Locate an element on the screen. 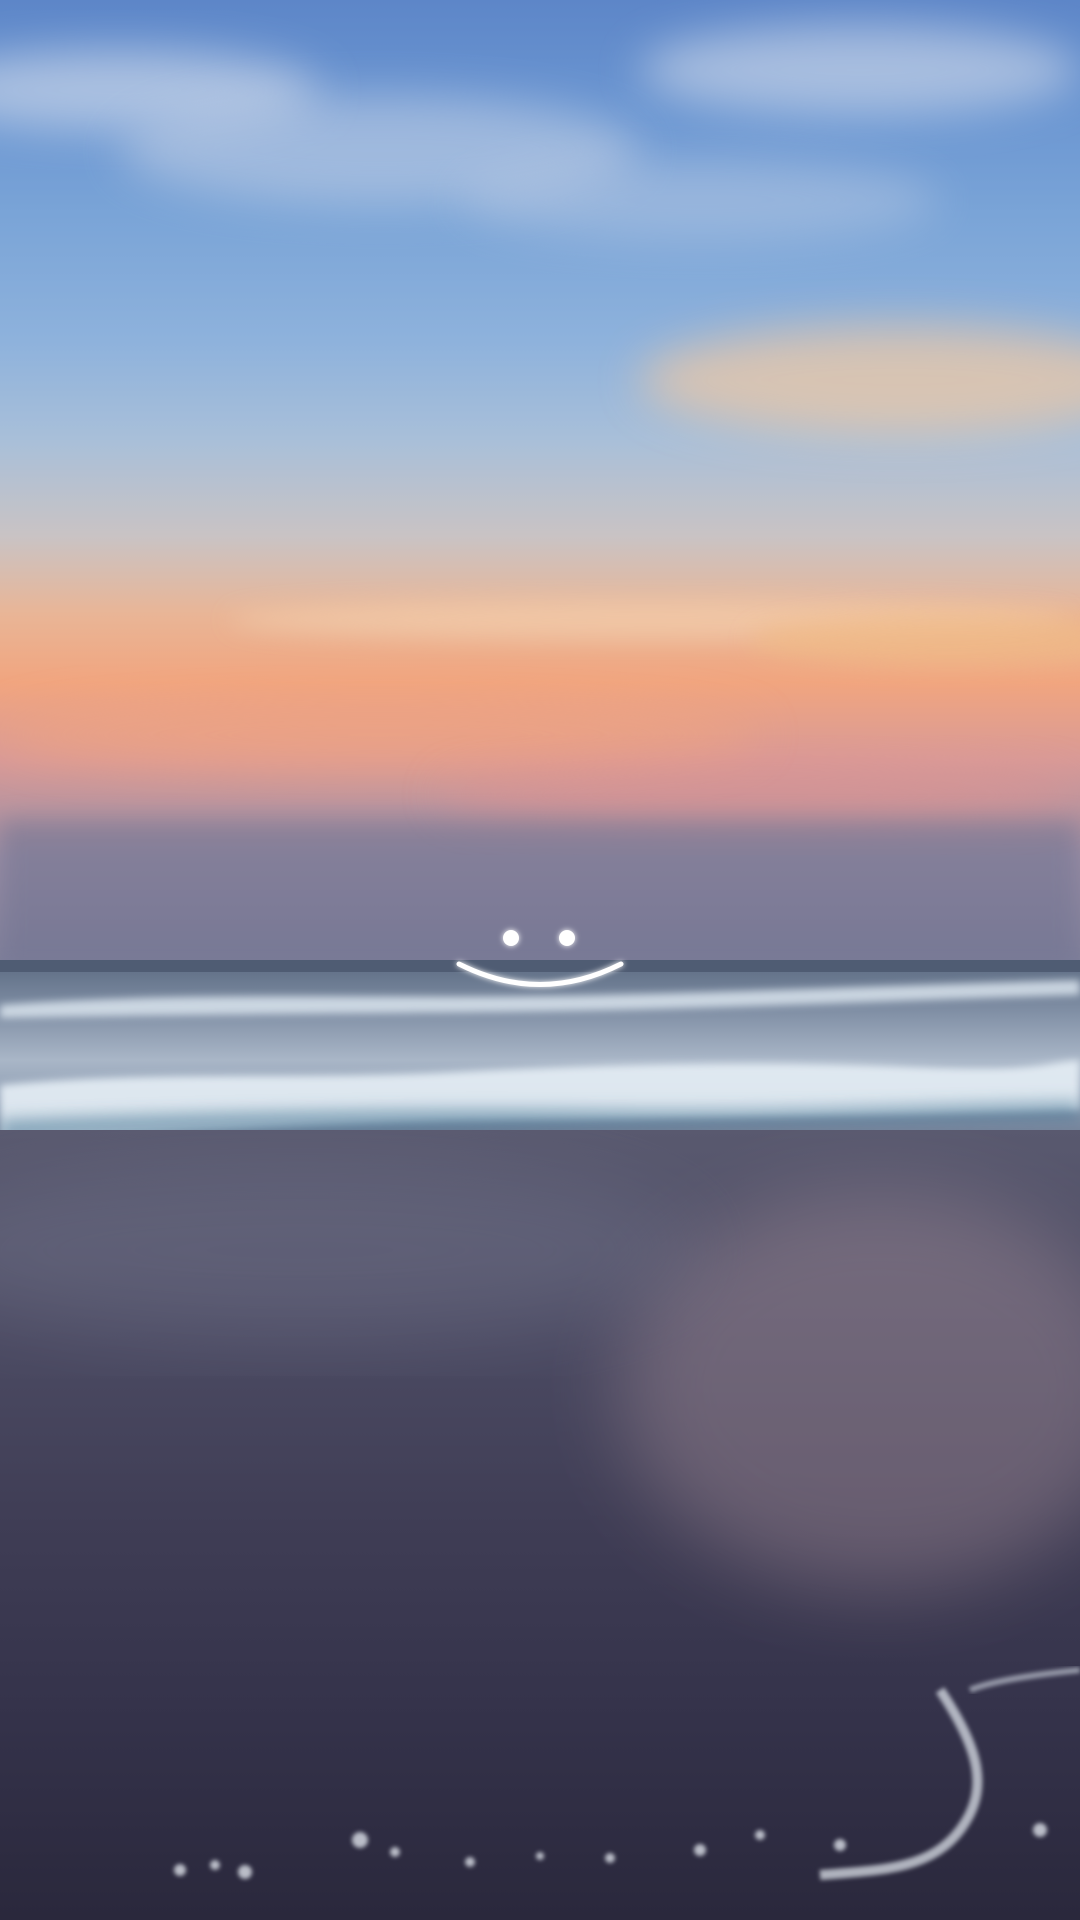  sky-reflection is located at coordinates (350, 1250).